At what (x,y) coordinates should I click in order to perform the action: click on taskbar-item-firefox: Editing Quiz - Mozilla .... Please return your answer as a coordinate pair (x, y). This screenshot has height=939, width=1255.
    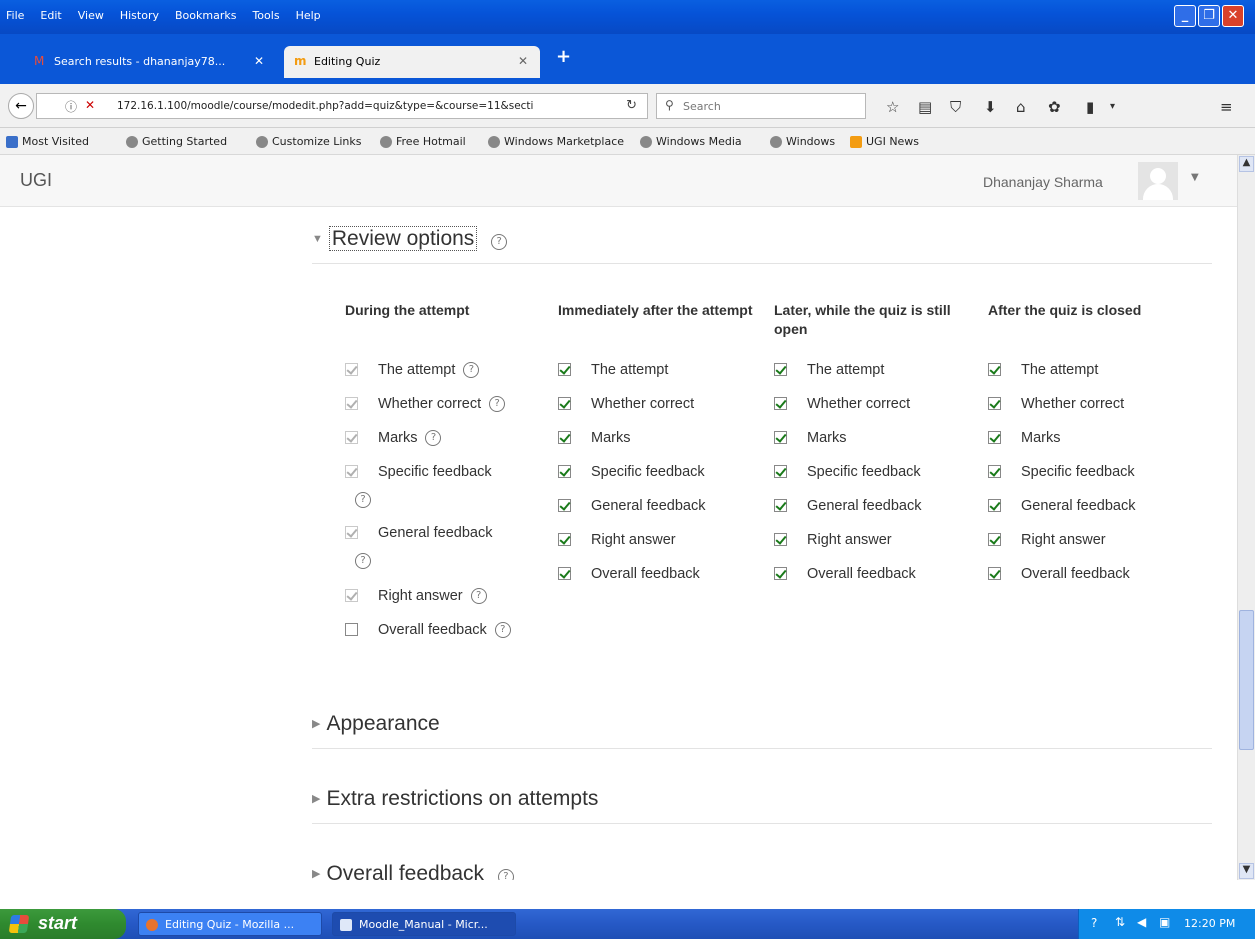
    Looking at the image, I should click on (230, 924).